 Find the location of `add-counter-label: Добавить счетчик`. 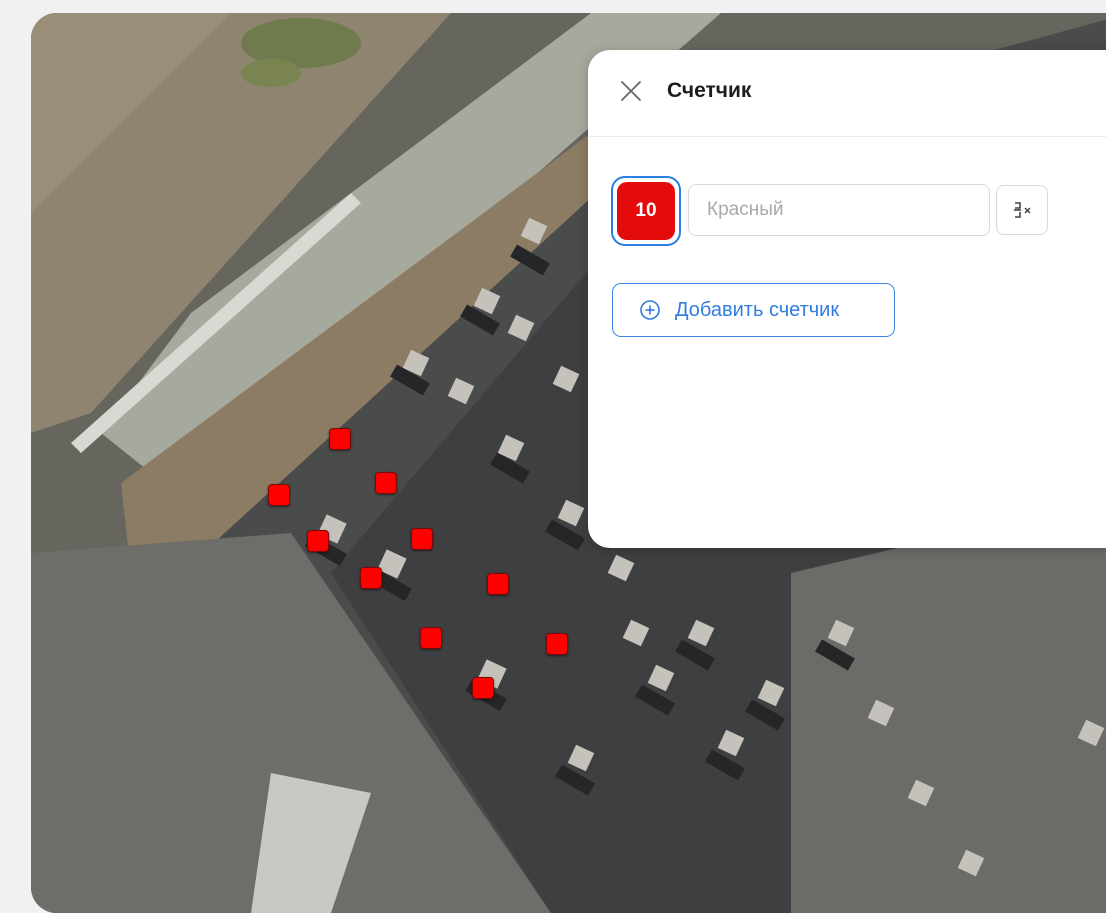

add-counter-label: Добавить счетчик is located at coordinates (757, 309).